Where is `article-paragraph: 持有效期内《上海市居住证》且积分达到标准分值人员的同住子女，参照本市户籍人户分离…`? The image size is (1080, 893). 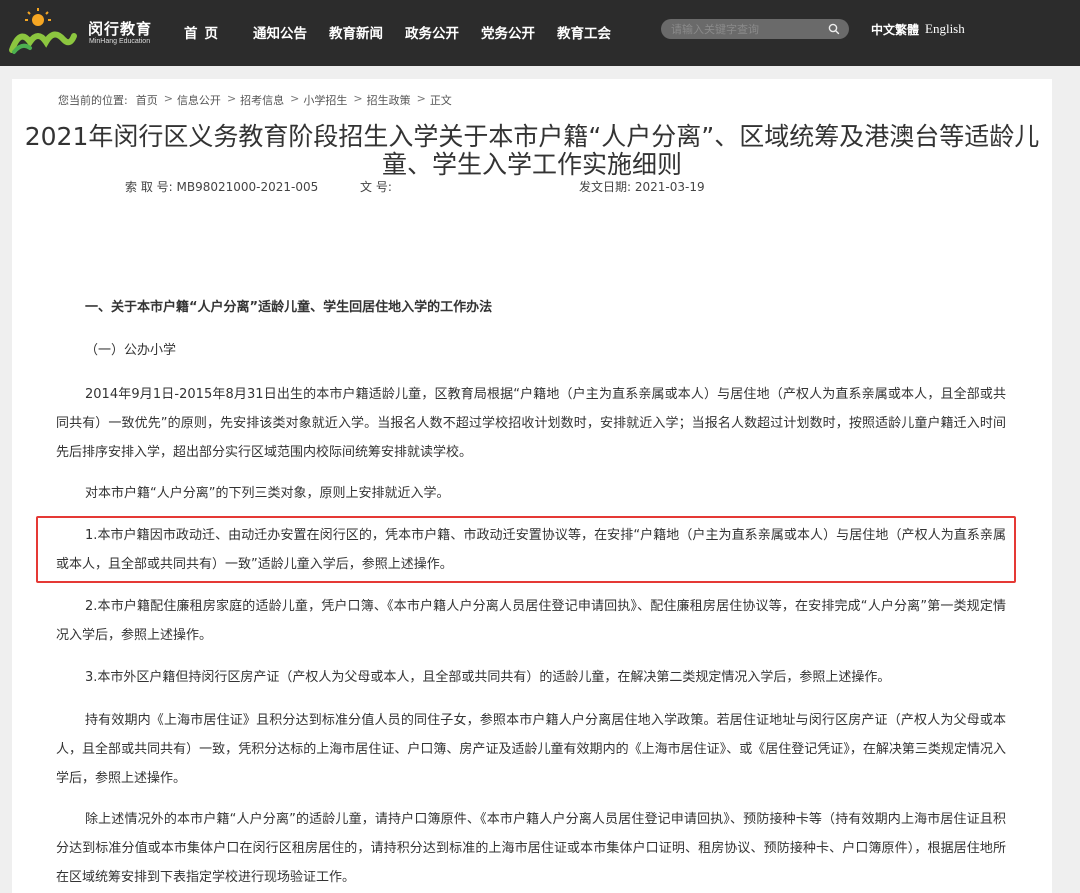 article-paragraph: 持有效期内《上海市居住证》且积分达到标准分值人员的同住子女，参照本市户籍人户分离… is located at coordinates (531, 749).